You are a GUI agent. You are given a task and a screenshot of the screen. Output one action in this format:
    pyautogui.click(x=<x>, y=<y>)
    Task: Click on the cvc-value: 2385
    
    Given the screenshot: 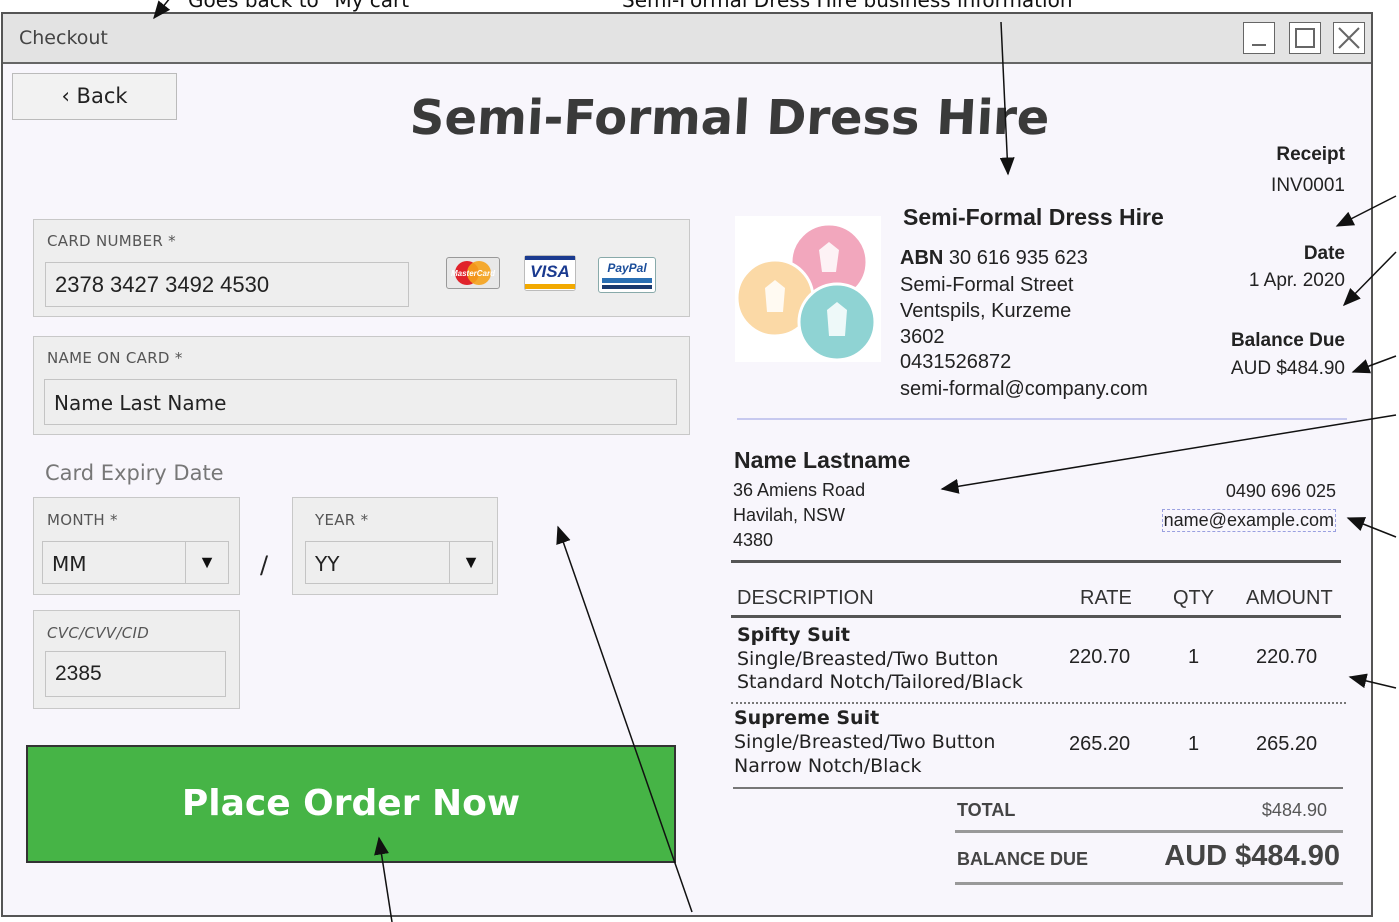 What is the action you would take?
    pyautogui.click(x=78, y=673)
    